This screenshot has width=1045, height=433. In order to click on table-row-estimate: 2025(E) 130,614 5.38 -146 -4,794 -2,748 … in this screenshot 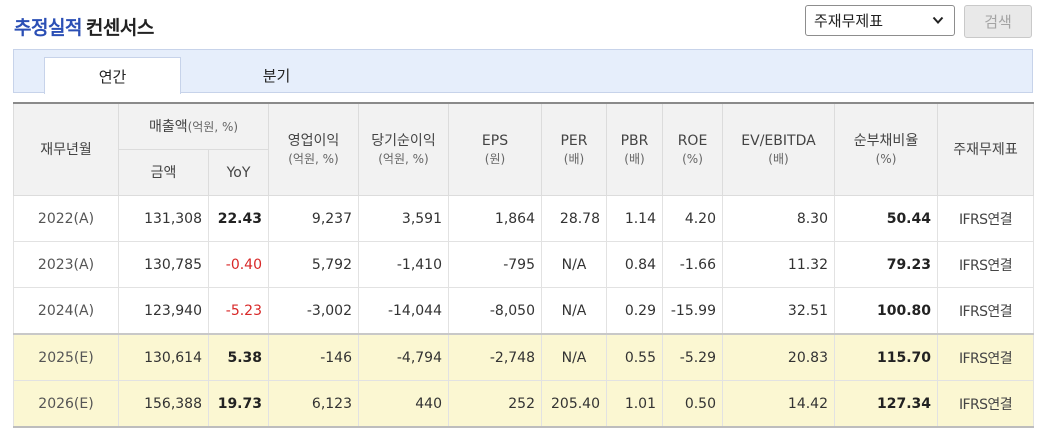, I will do `click(523, 357)`.